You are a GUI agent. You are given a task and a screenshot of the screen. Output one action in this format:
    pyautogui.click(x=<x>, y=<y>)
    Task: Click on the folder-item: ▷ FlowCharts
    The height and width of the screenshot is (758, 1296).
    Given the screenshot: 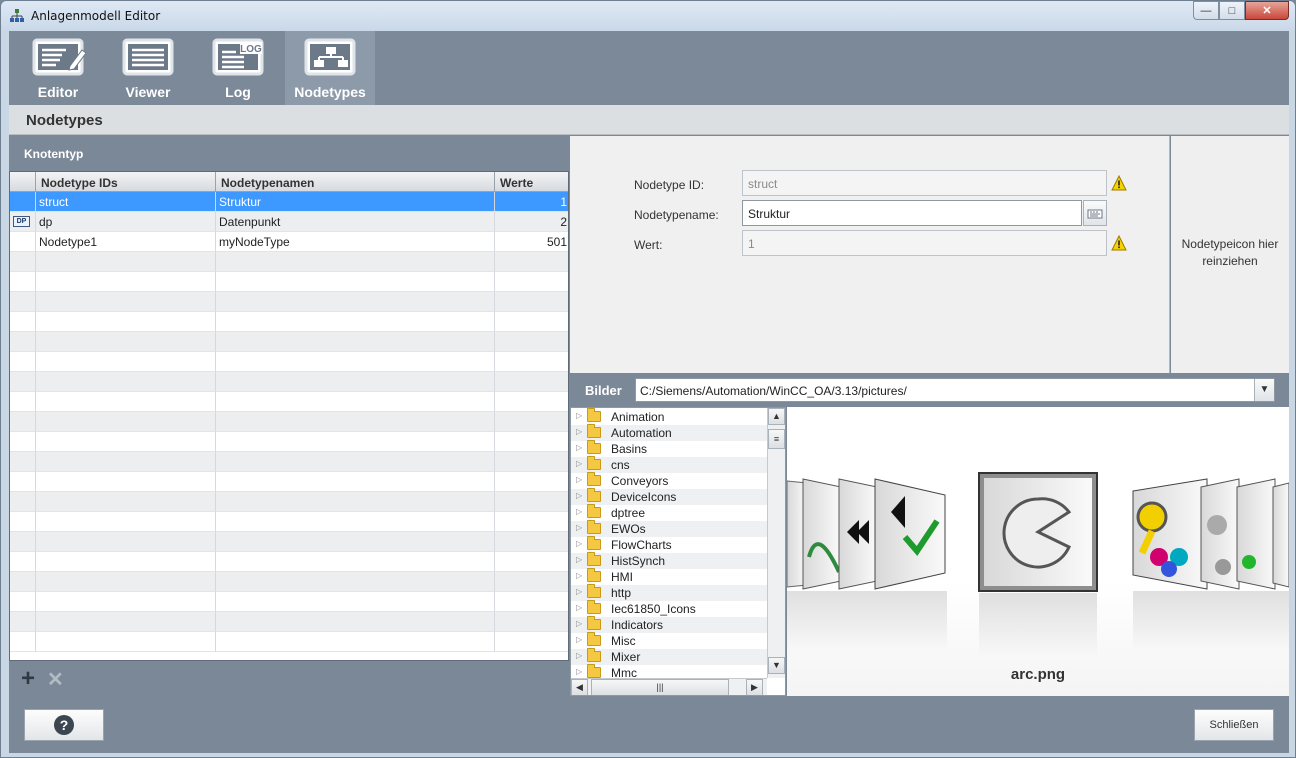 What is the action you would take?
    pyautogui.click(x=669, y=544)
    